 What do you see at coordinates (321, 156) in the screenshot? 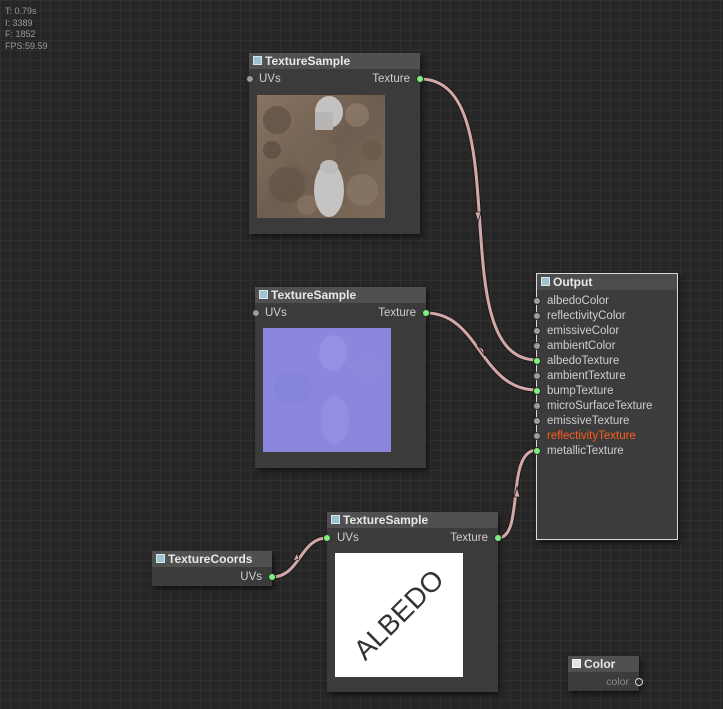
I see `concrete-texture-preview` at bounding box center [321, 156].